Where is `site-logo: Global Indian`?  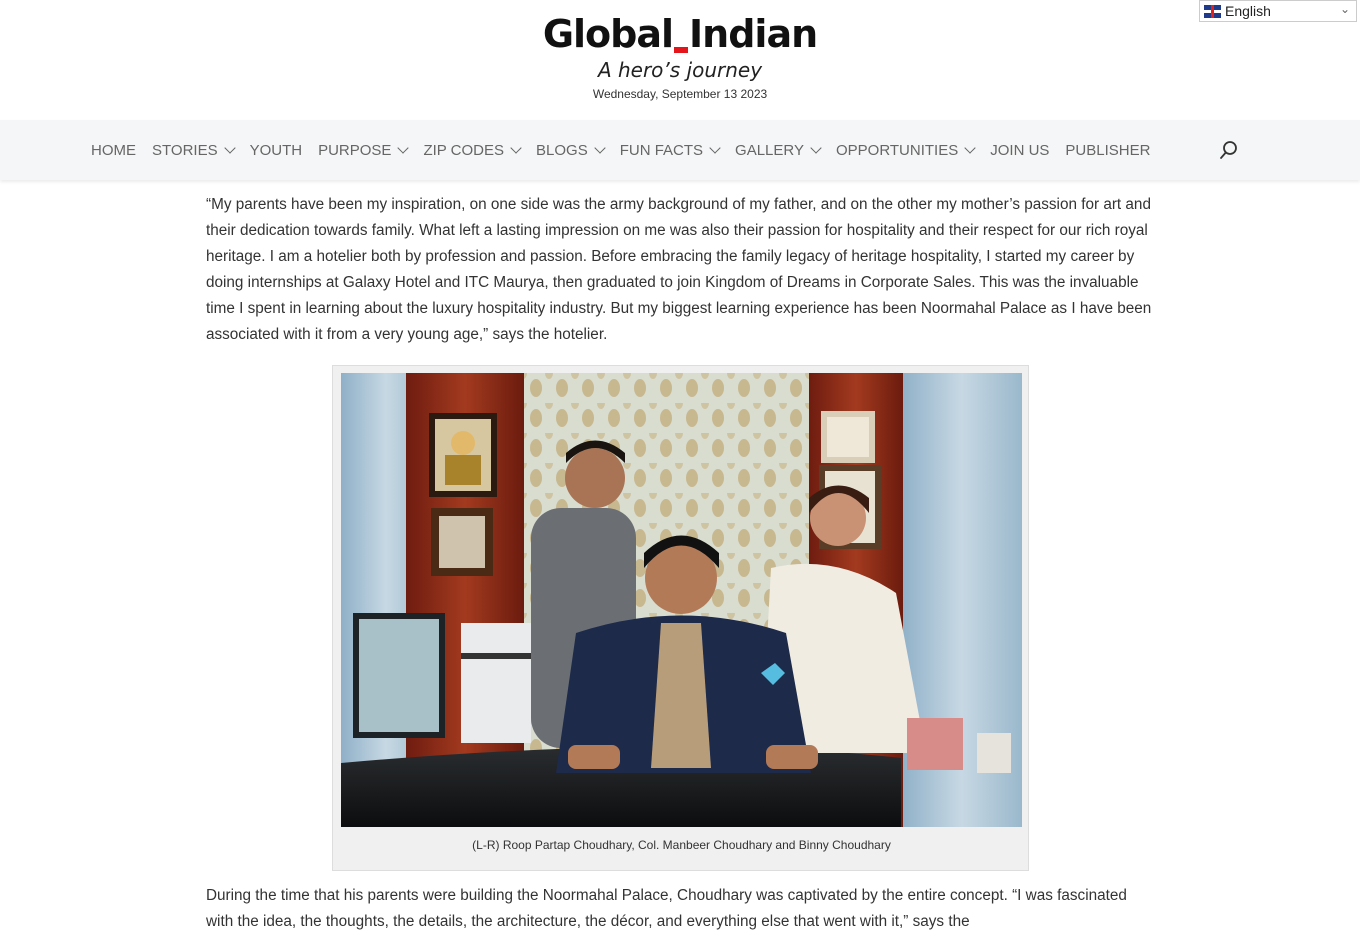 site-logo: Global Indian is located at coordinates (680, 34).